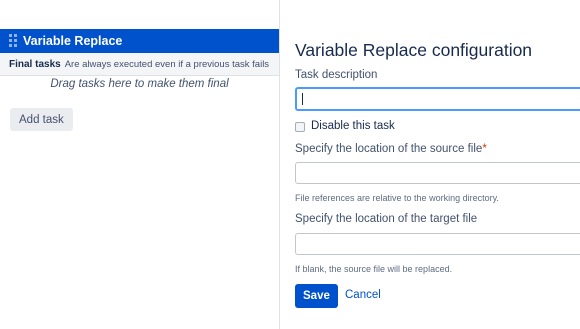 Image resolution: width=580 pixels, height=329 pixels. What do you see at coordinates (316, 296) in the screenshot?
I see `save-button: Save` at bounding box center [316, 296].